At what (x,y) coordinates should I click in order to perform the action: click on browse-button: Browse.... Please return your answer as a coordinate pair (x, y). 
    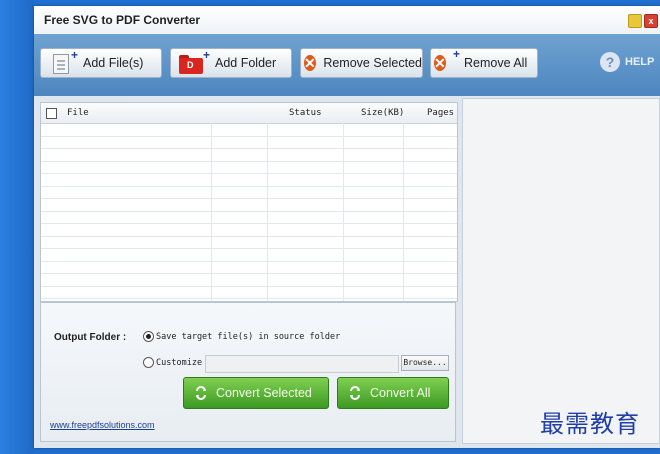
    Looking at the image, I should click on (425, 363).